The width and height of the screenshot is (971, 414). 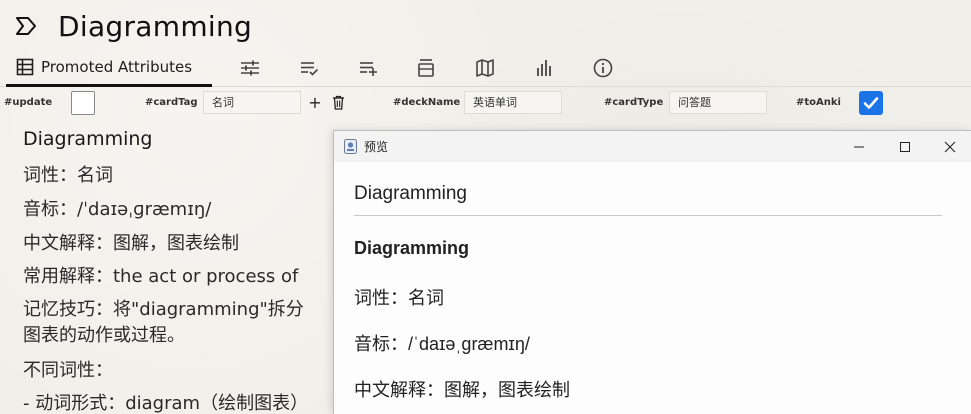 What do you see at coordinates (513, 102) in the screenshot?
I see `deckname-input: 英语单词` at bounding box center [513, 102].